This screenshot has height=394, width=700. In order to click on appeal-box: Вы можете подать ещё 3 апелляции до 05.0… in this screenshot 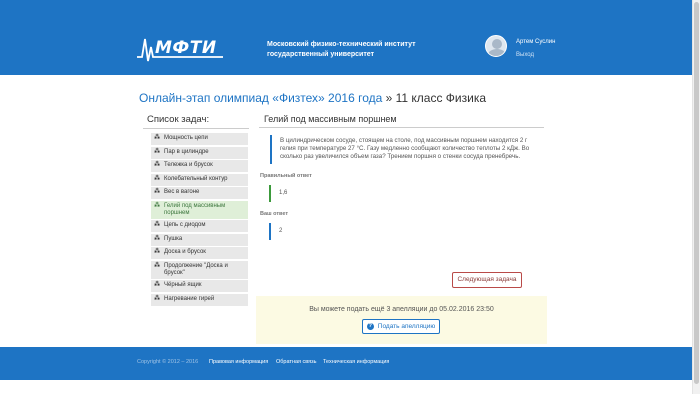, I will do `click(401, 320)`.